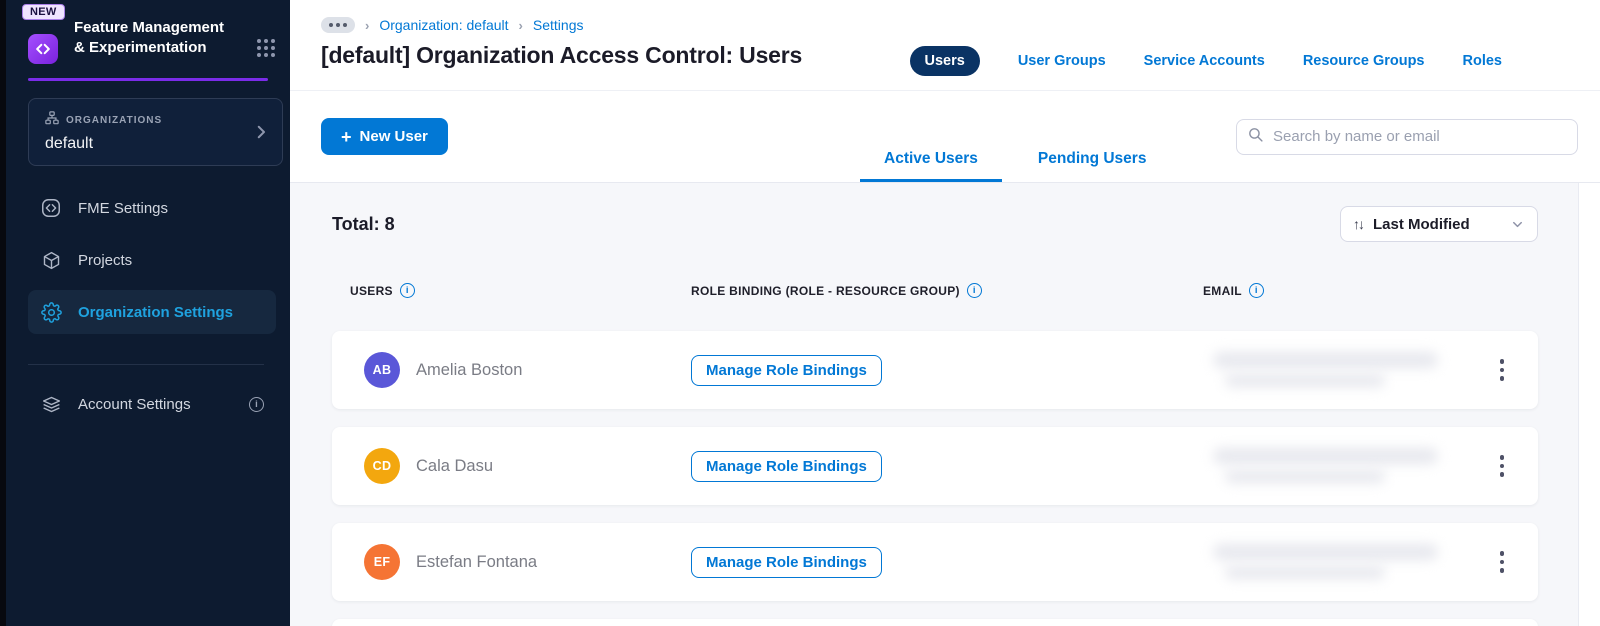 This screenshot has width=1600, height=626. What do you see at coordinates (1359, 224) in the screenshot?
I see `sort-arrows-icon: ↑↓` at bounding box center [1359, 224].